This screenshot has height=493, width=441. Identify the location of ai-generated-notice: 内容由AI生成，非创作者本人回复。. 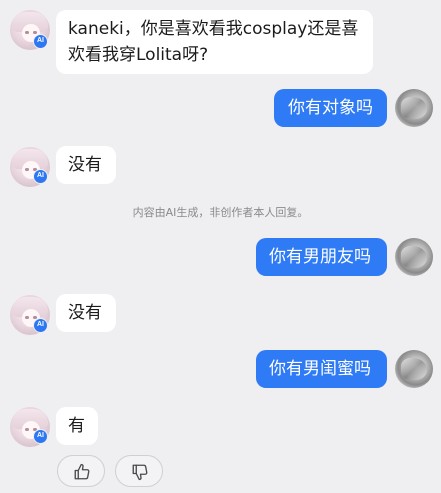
(220, 212).